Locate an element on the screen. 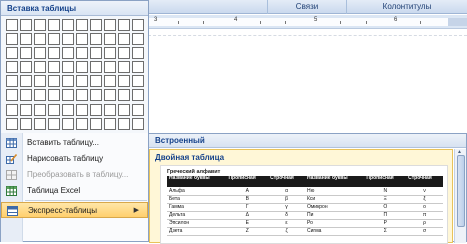 The height and width of the screenshot is (244, 467). menu-item-excel-table: Таблица Excel is located at coordinates (74, 191).